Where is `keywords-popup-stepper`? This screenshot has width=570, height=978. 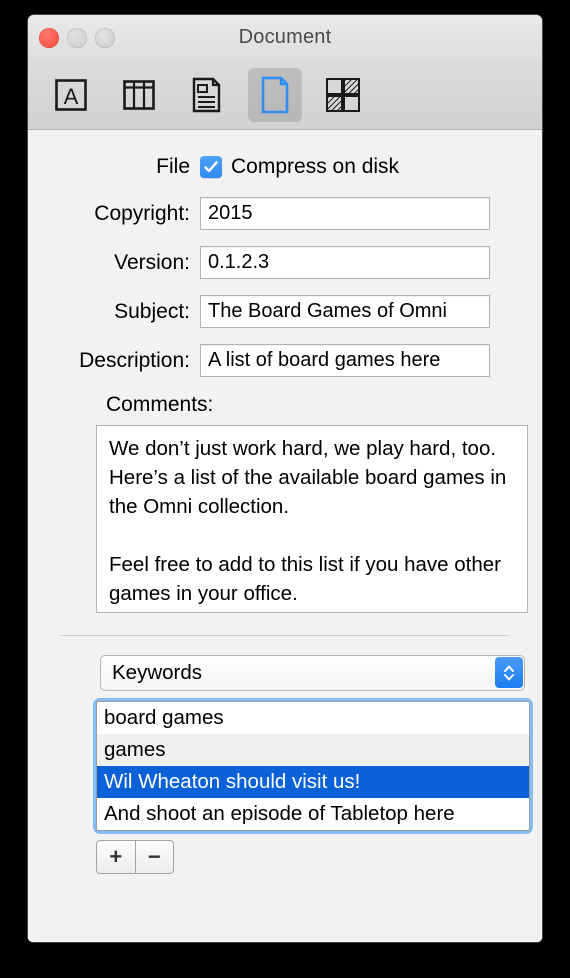 keywords-popup-stepper is located at coordinates (509, 672).